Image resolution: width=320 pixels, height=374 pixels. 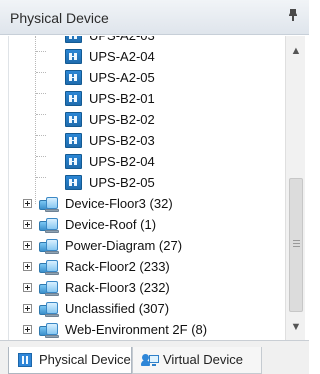 What do you see at coordinates (122, 40) in the screenshot?
I see `tree-item-label: UPS-A2-03` at bounding box center [122, 40].